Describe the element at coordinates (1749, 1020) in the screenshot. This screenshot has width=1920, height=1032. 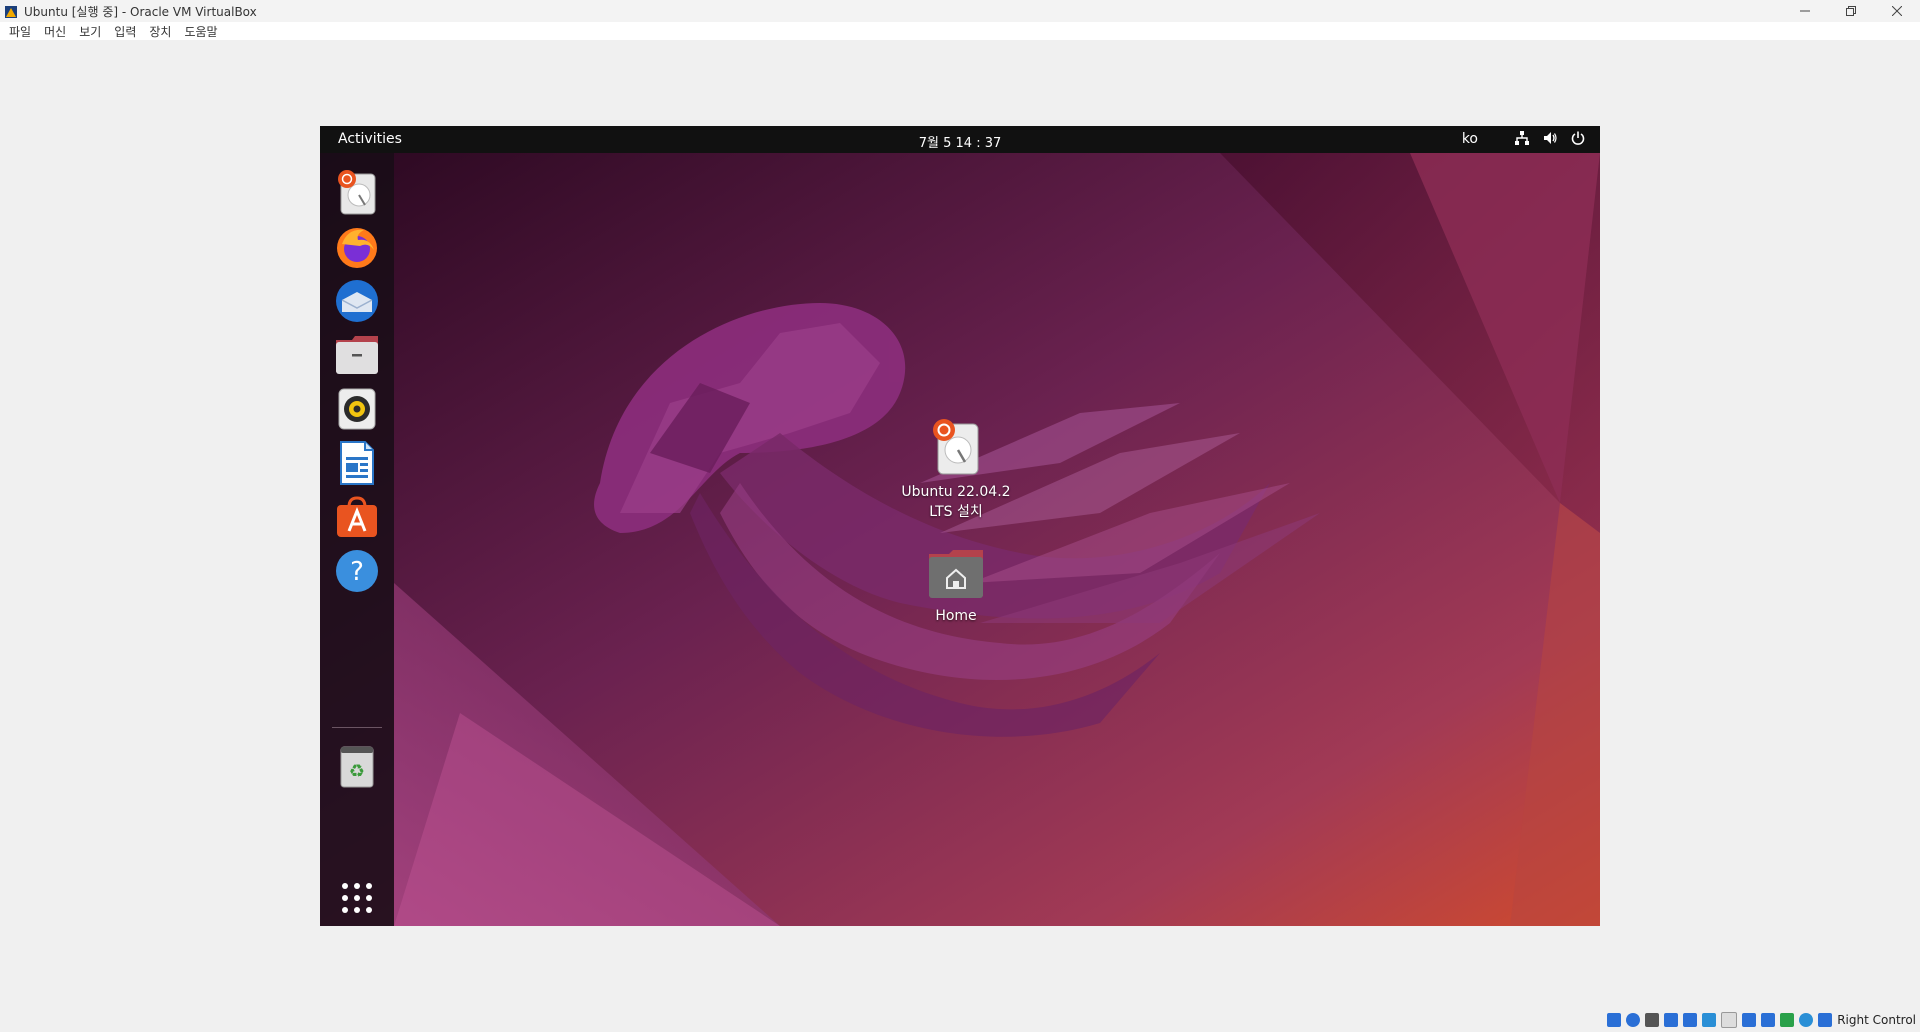
I see `video-capture-icon` at that location.